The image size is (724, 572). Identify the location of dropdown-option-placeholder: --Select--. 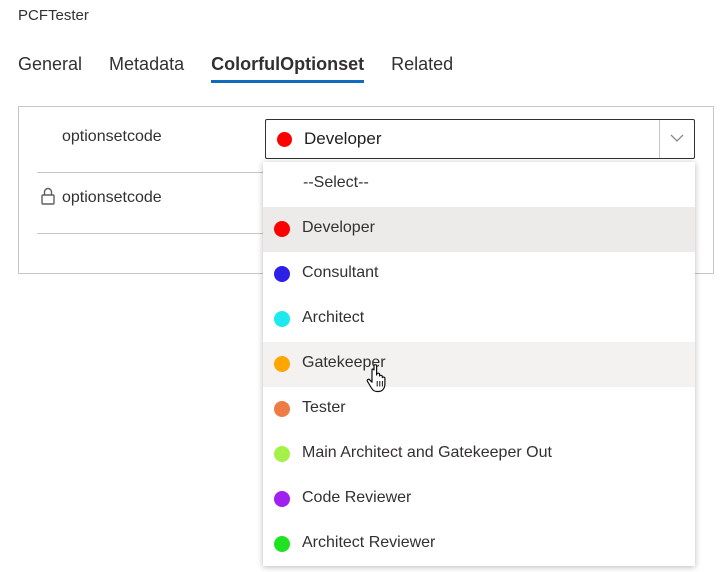
(479, 184).